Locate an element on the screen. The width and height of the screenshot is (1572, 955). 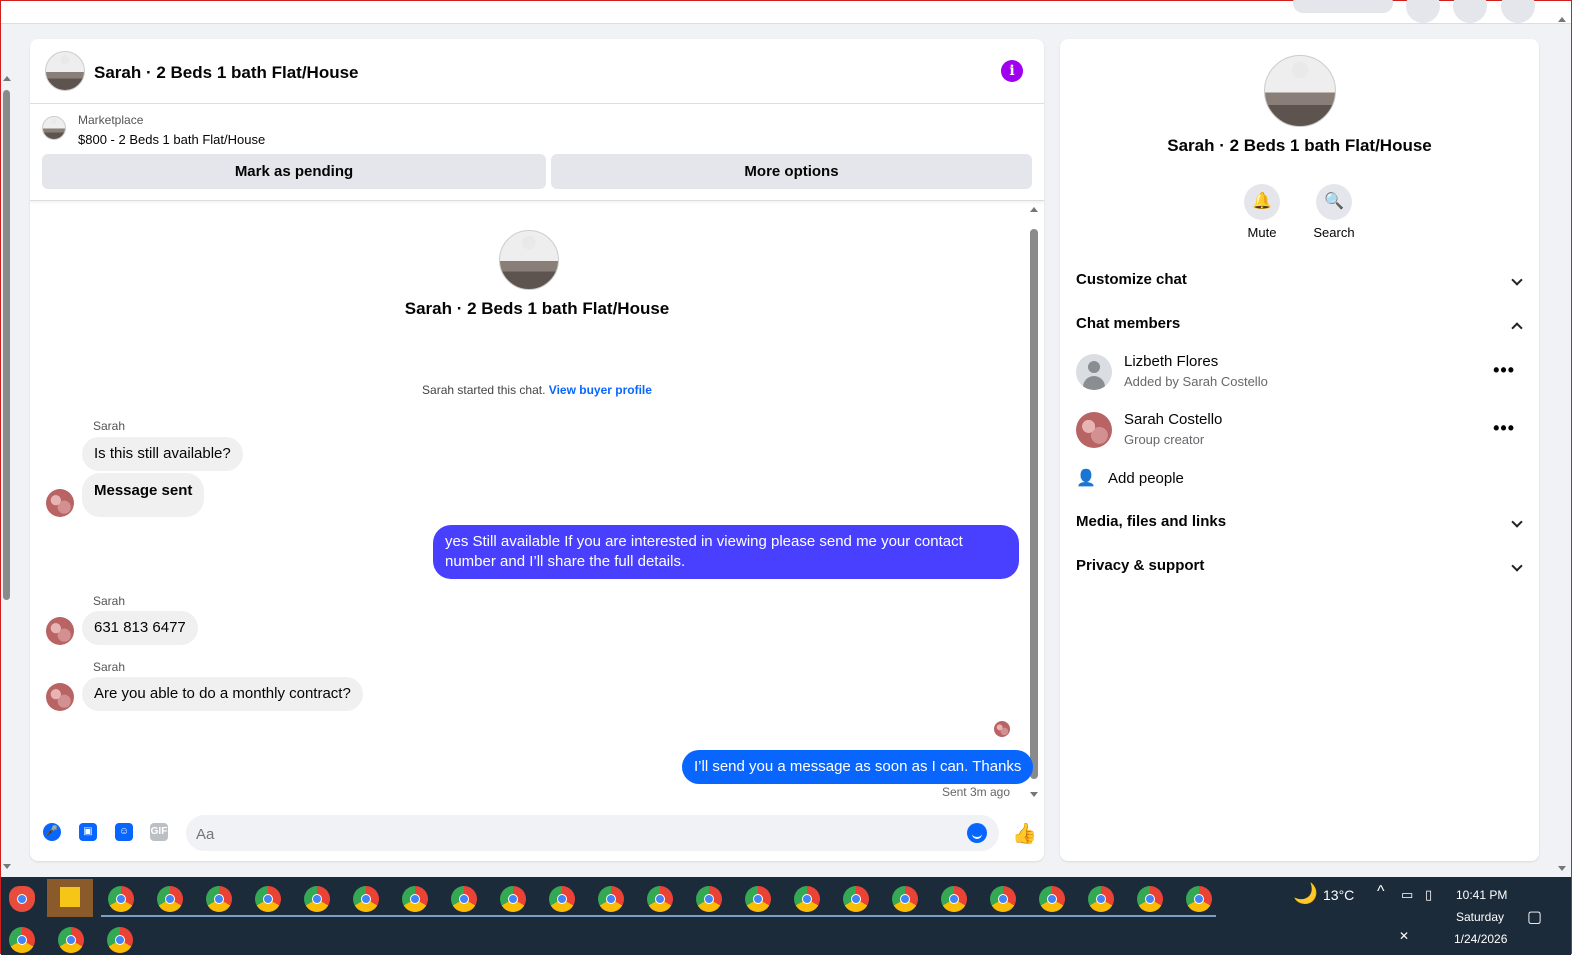
running-apps-indicator is located at coordinates (658, 916).